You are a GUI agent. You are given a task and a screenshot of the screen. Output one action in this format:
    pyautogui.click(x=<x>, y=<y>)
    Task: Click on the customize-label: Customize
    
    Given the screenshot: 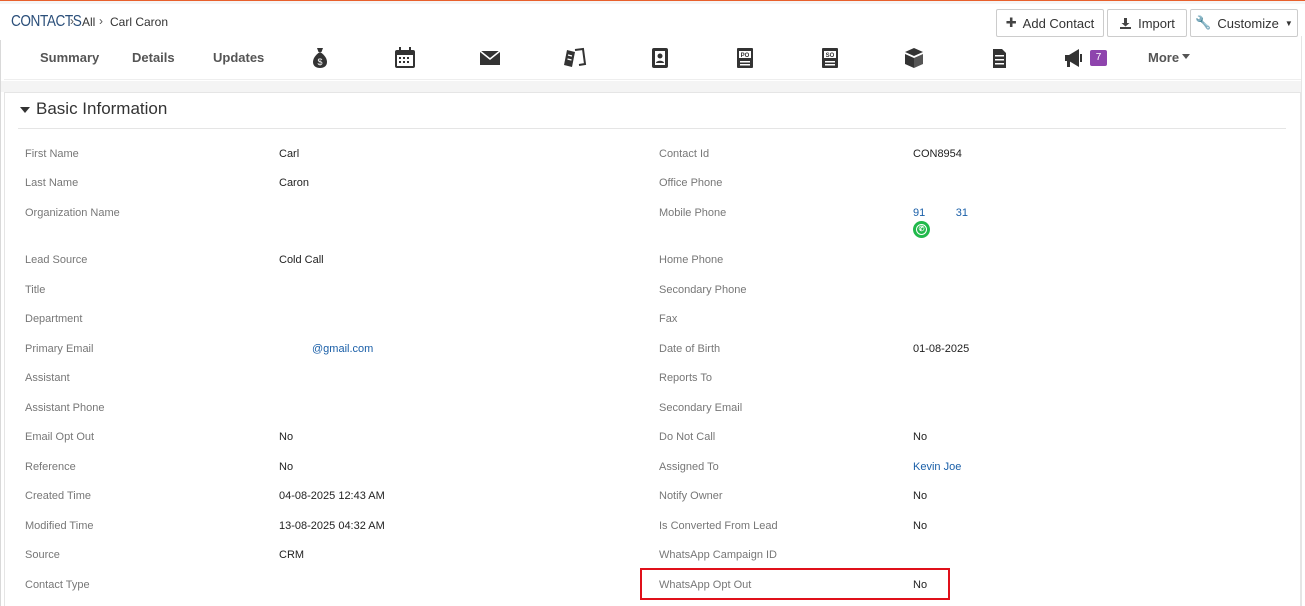 What is the action you would take?
    pyautogui.click(x=1248, y=23)
    